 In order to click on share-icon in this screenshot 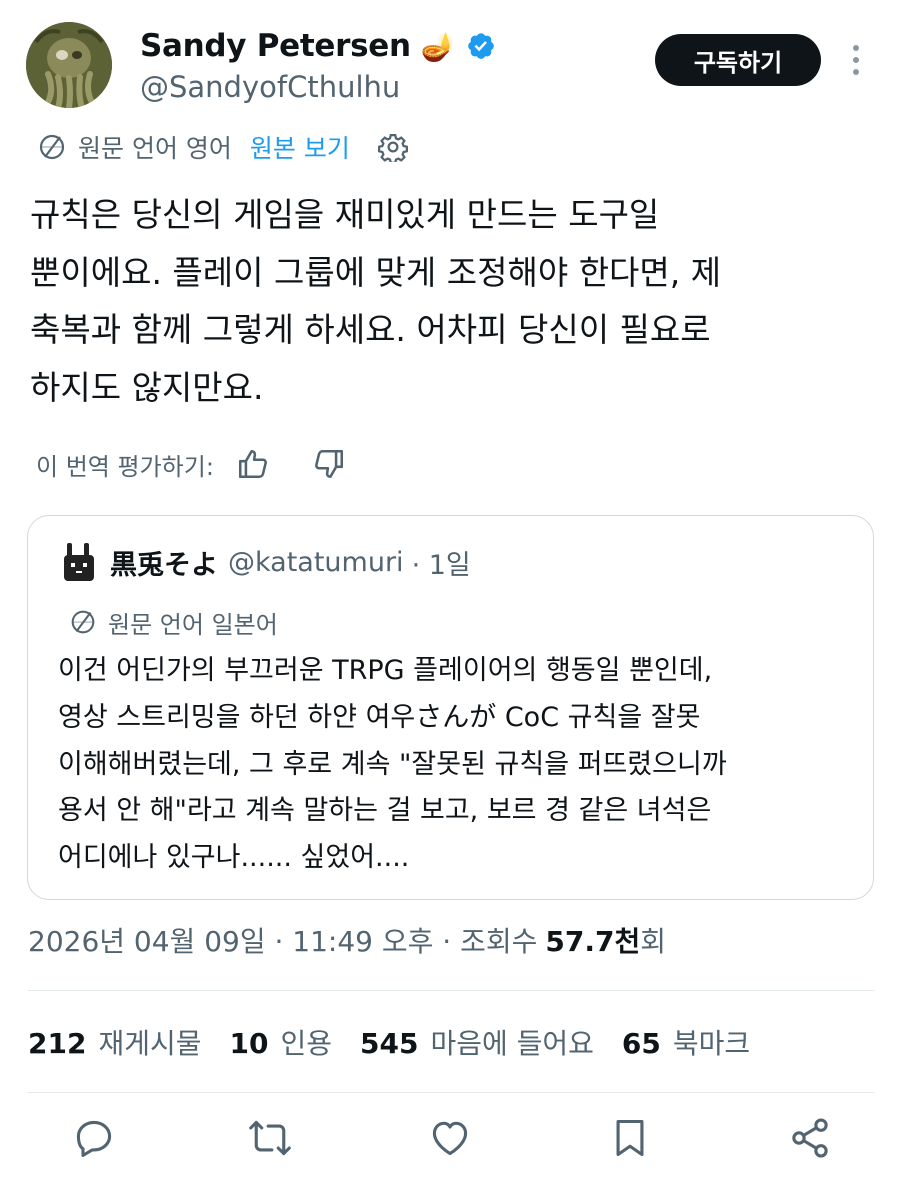, I will do `click(810, 1138)`.